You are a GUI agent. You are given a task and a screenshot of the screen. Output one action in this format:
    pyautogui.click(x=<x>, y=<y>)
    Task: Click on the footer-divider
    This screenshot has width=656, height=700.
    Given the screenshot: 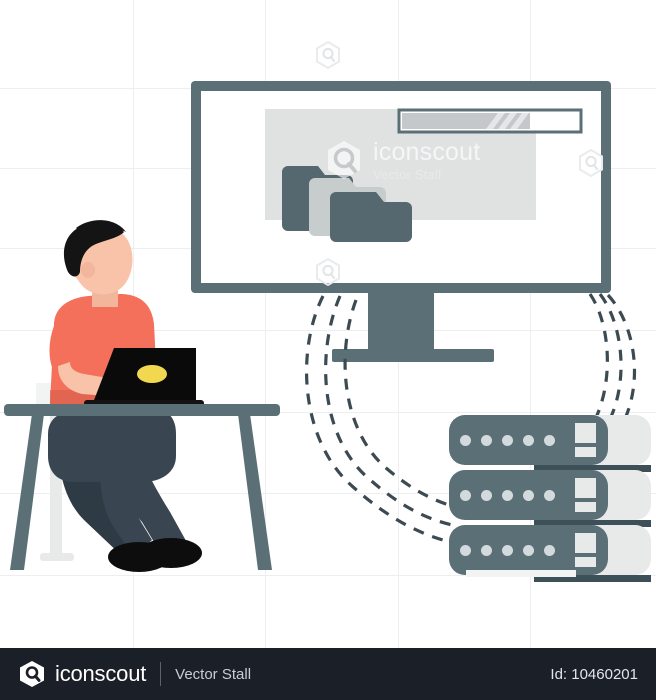 What is the action you would take?
    pyautogui.click(x=161, y=674)
    